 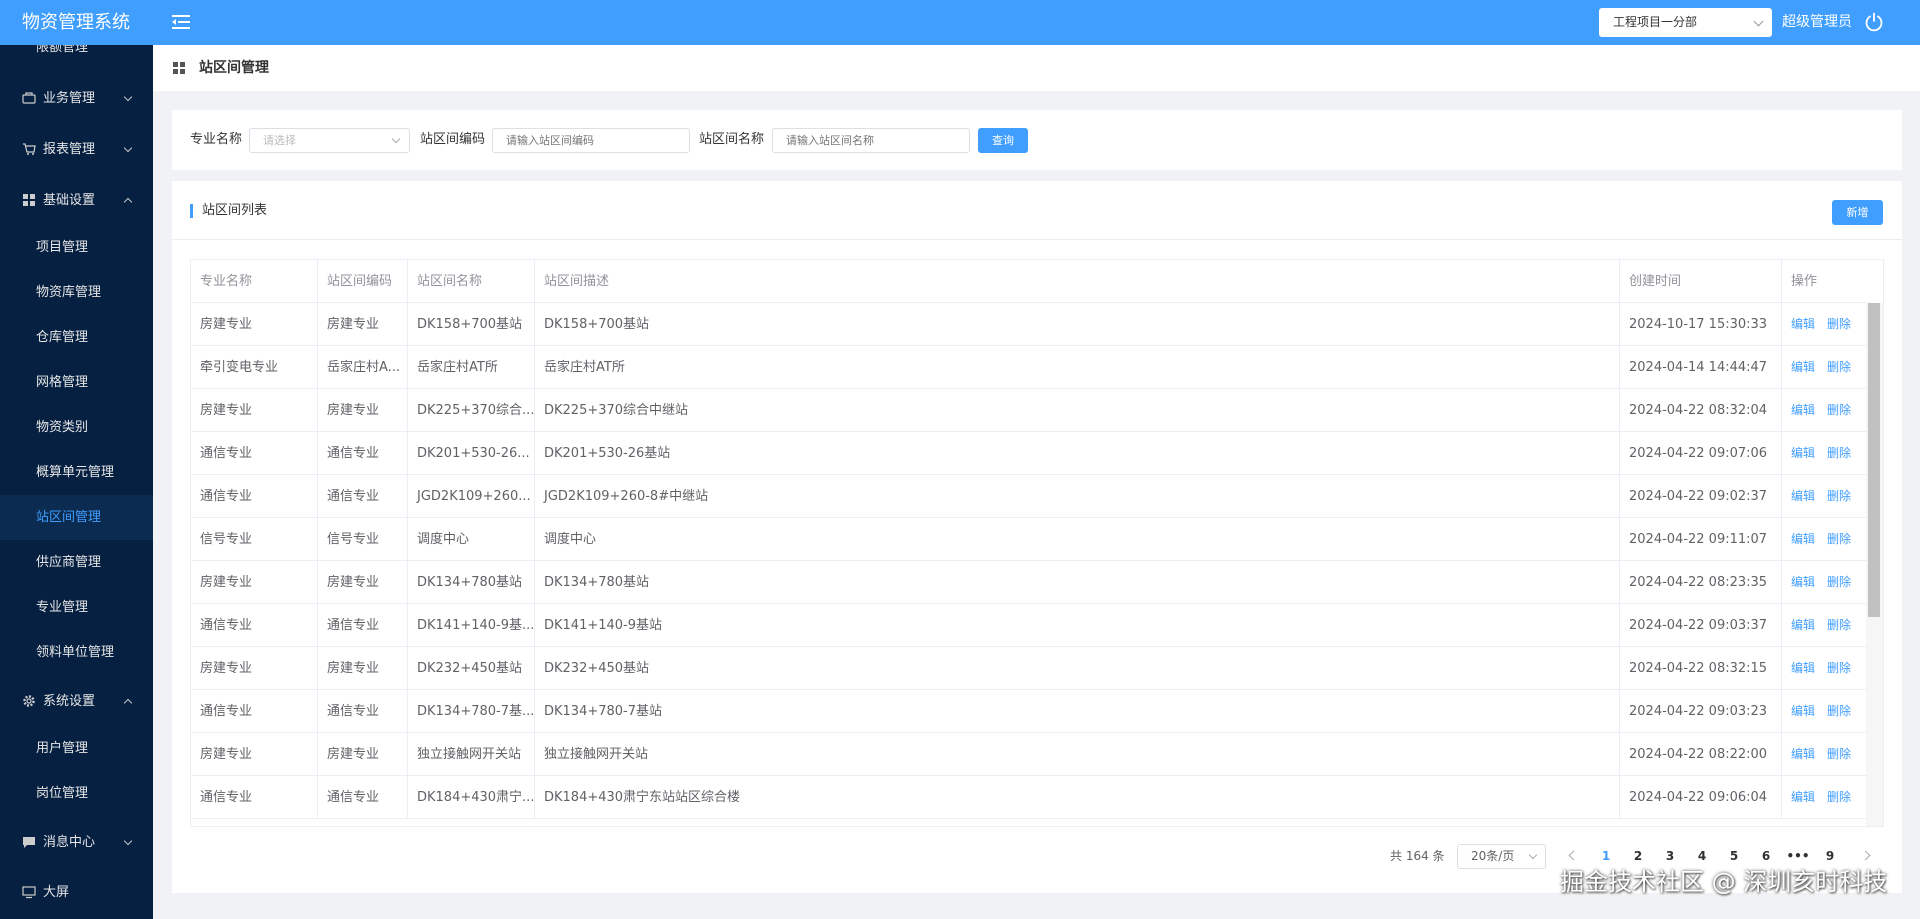 What do you see at coordinates (1701, 539) in the screenshot?
I see `table-cell: 2024-04-22 09:11:07` at bounding box center [1701, 539].